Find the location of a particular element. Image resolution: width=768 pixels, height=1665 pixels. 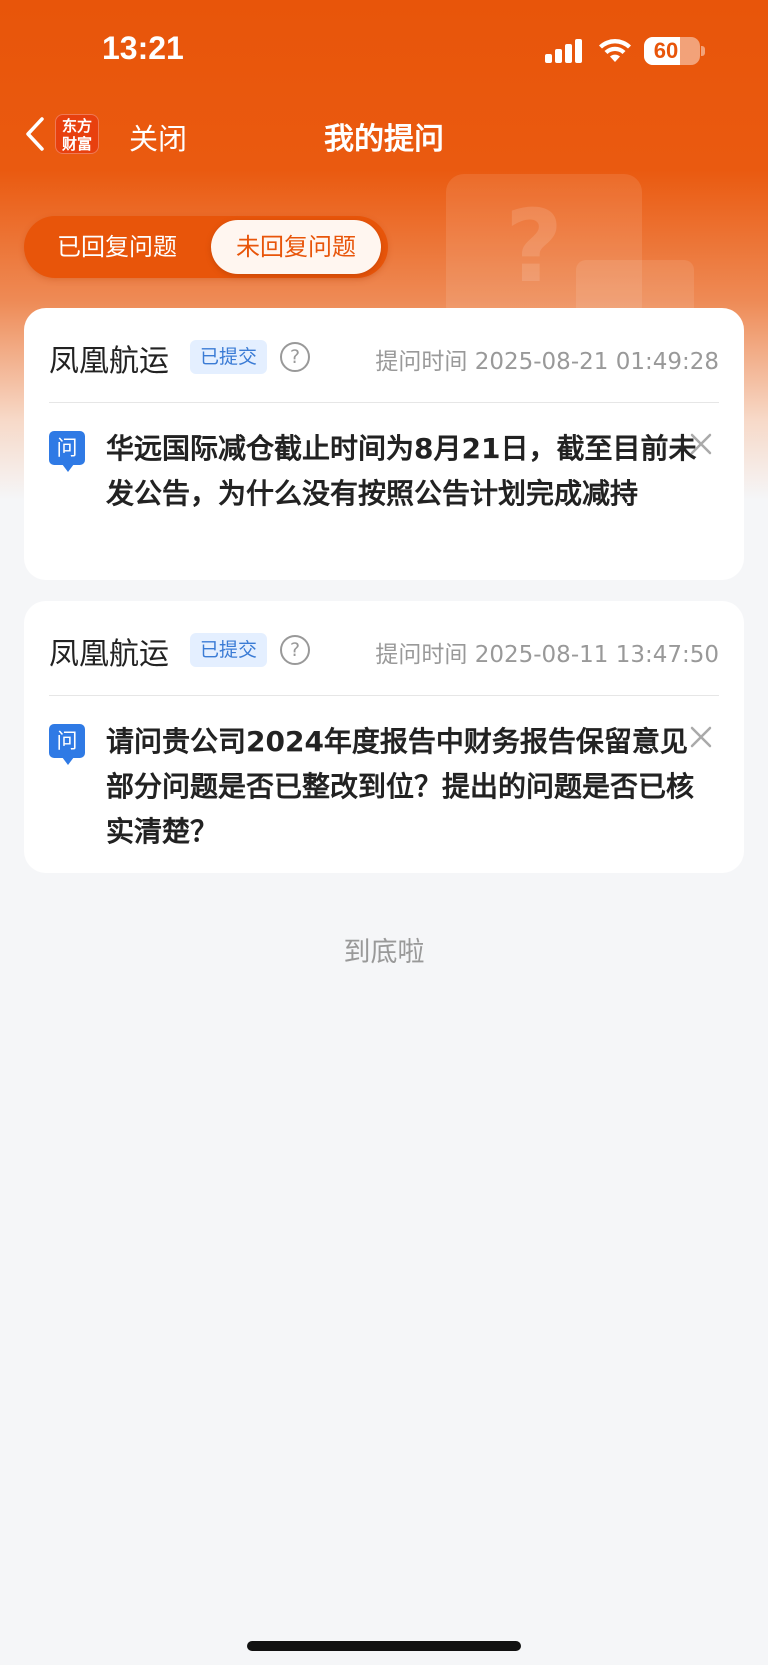

battery-tip is located at coordinates (703, 51).